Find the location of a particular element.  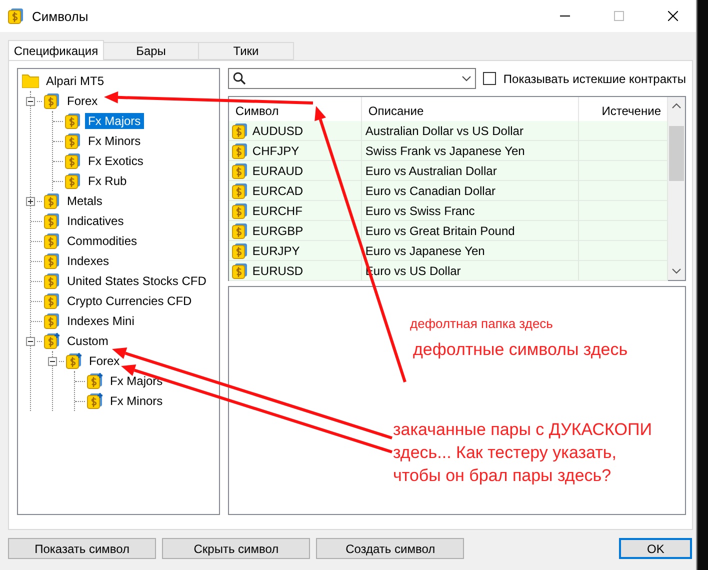

table-cell: Euro vs Japanese Yen is located at coordinates (471, 251).